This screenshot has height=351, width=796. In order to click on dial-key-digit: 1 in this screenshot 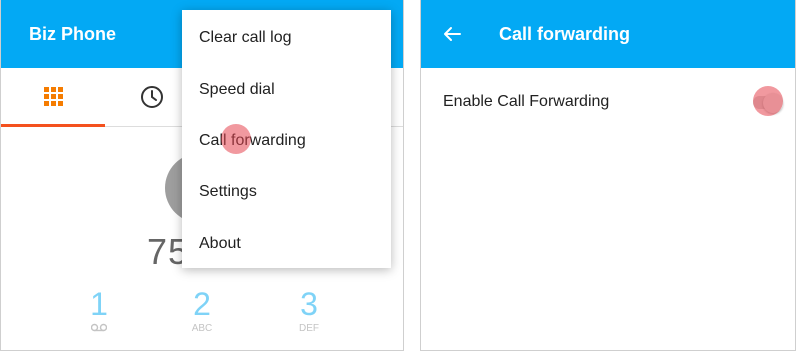, I will do `click(99, 304)`.